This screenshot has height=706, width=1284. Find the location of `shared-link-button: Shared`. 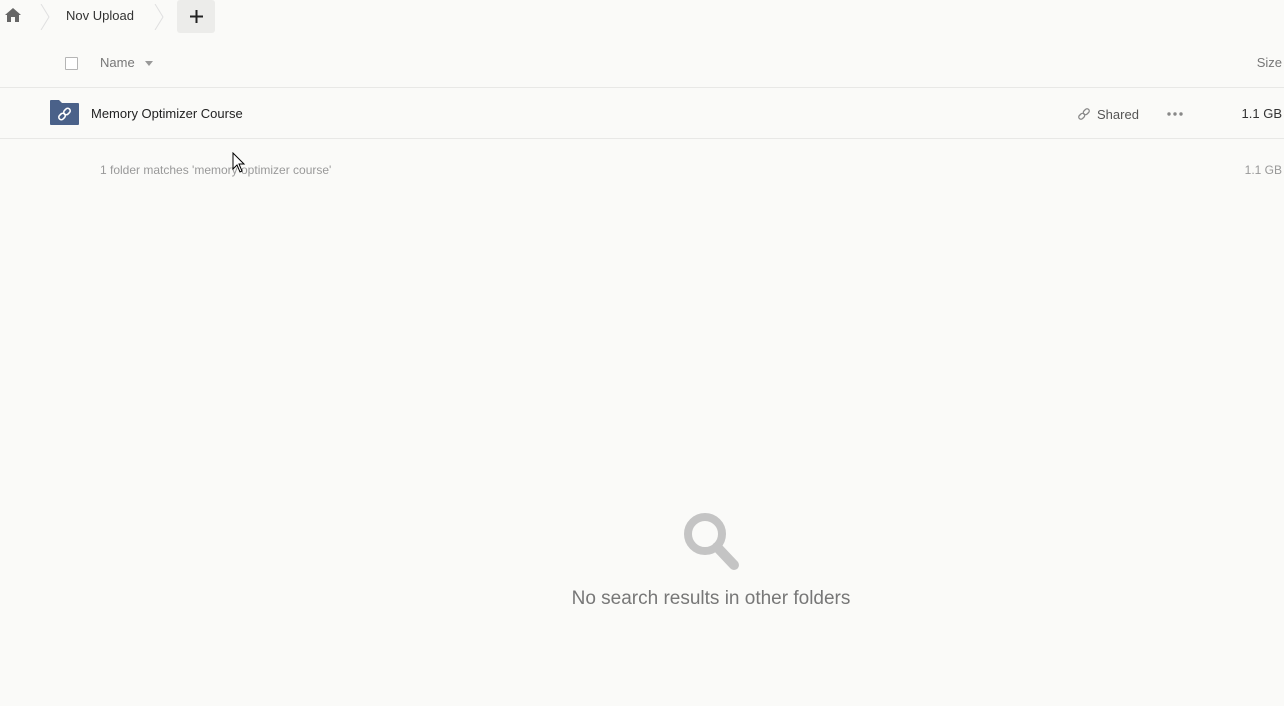

shared-link-button: Shared is located at coordinates (1108, 114).